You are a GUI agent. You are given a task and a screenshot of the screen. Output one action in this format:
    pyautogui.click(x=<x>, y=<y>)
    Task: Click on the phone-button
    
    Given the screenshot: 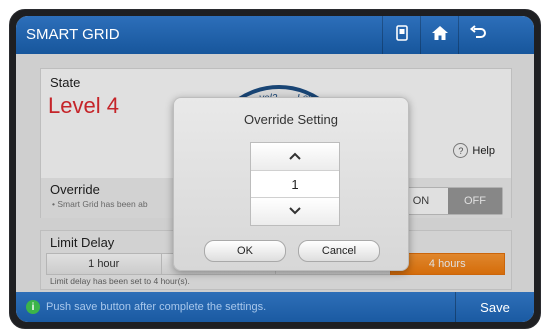 What is the action you would take?
    pyautogui.click(x=401, y=35)
    